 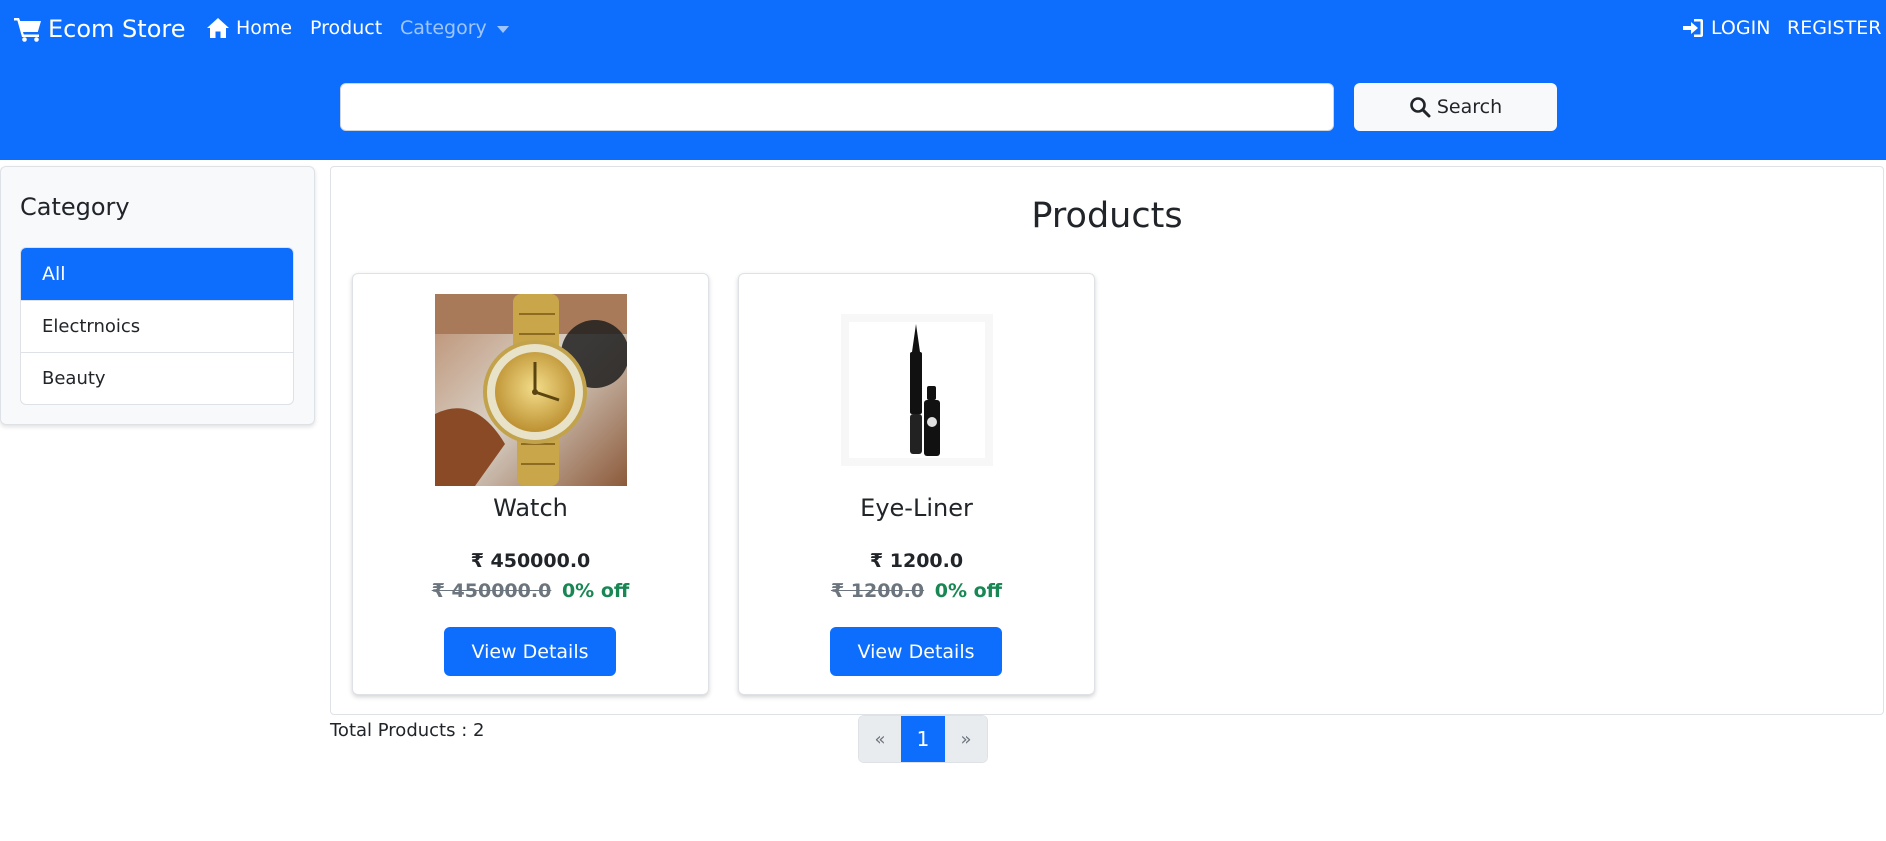 What do you see at coordinates (917, 390) in the screenshot?
I see `eyeliner-product-image` at bounding box center [917, 390].